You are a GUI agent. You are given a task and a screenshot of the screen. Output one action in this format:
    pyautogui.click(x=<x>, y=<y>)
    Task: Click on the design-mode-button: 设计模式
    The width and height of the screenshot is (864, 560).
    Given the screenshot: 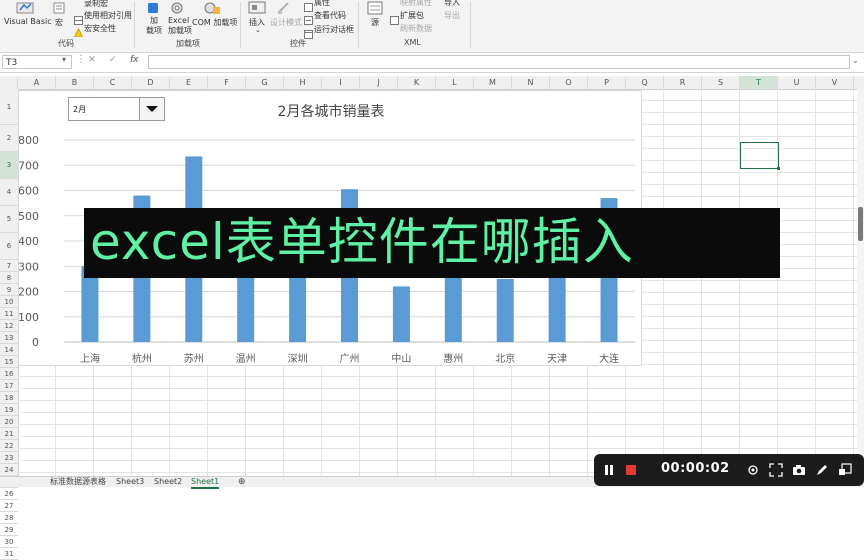 What is the action you would take?
    pyautogui.click(x=286, y=22)
    